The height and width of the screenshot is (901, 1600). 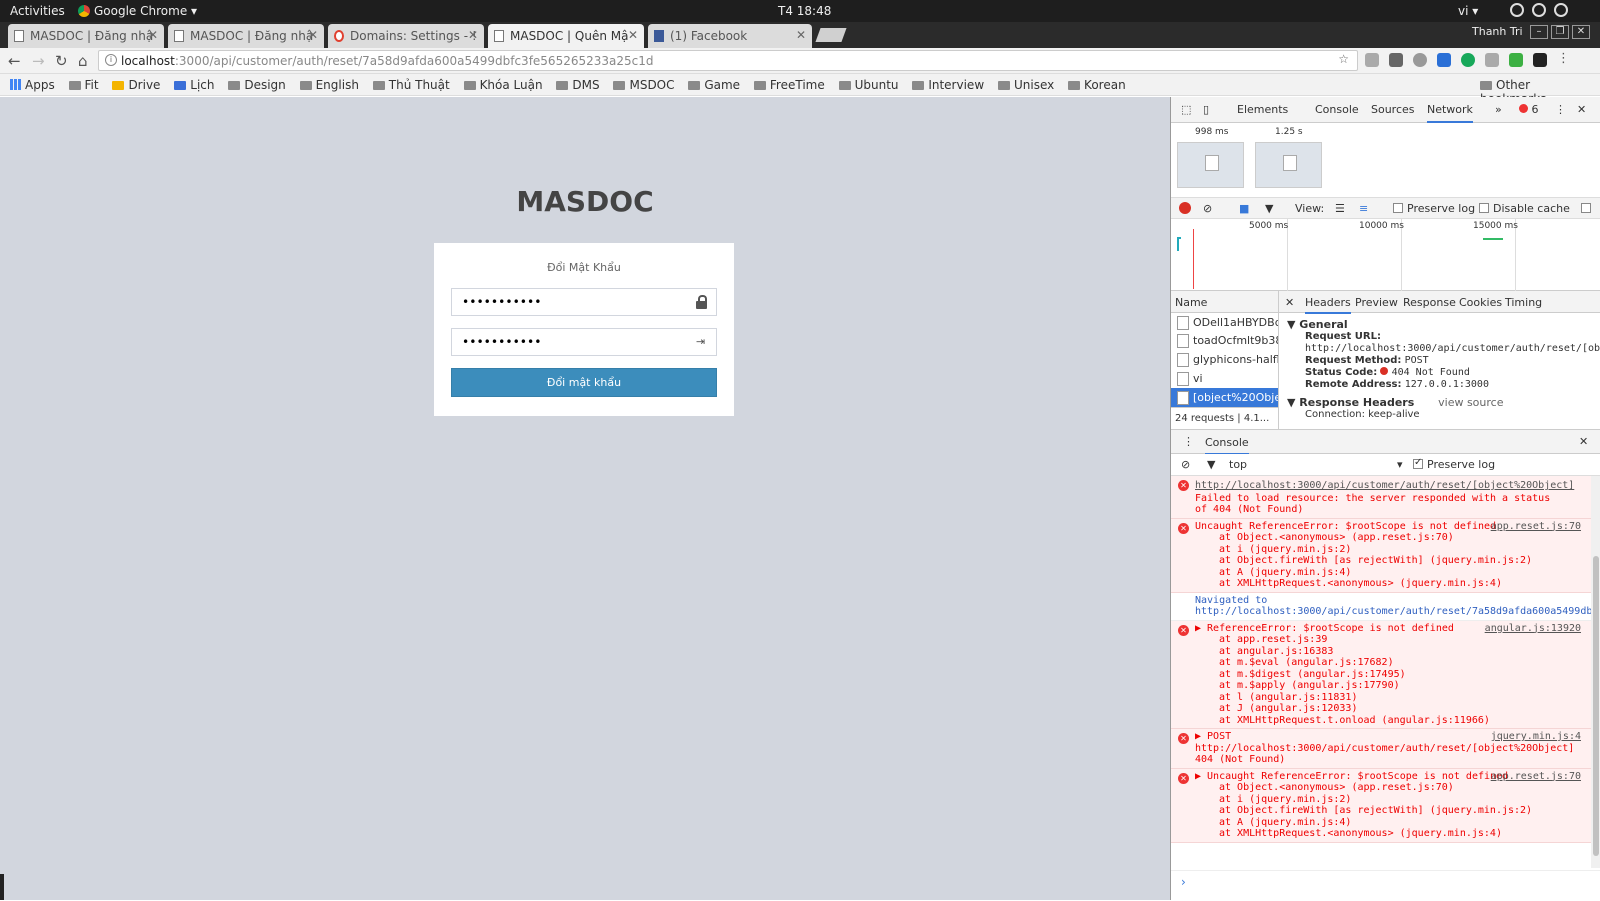 What do you see at coordinates (1025, 83) in the screenshot?
I see `bookmark-folder: Unisex` at bounding box center [1025, 83].